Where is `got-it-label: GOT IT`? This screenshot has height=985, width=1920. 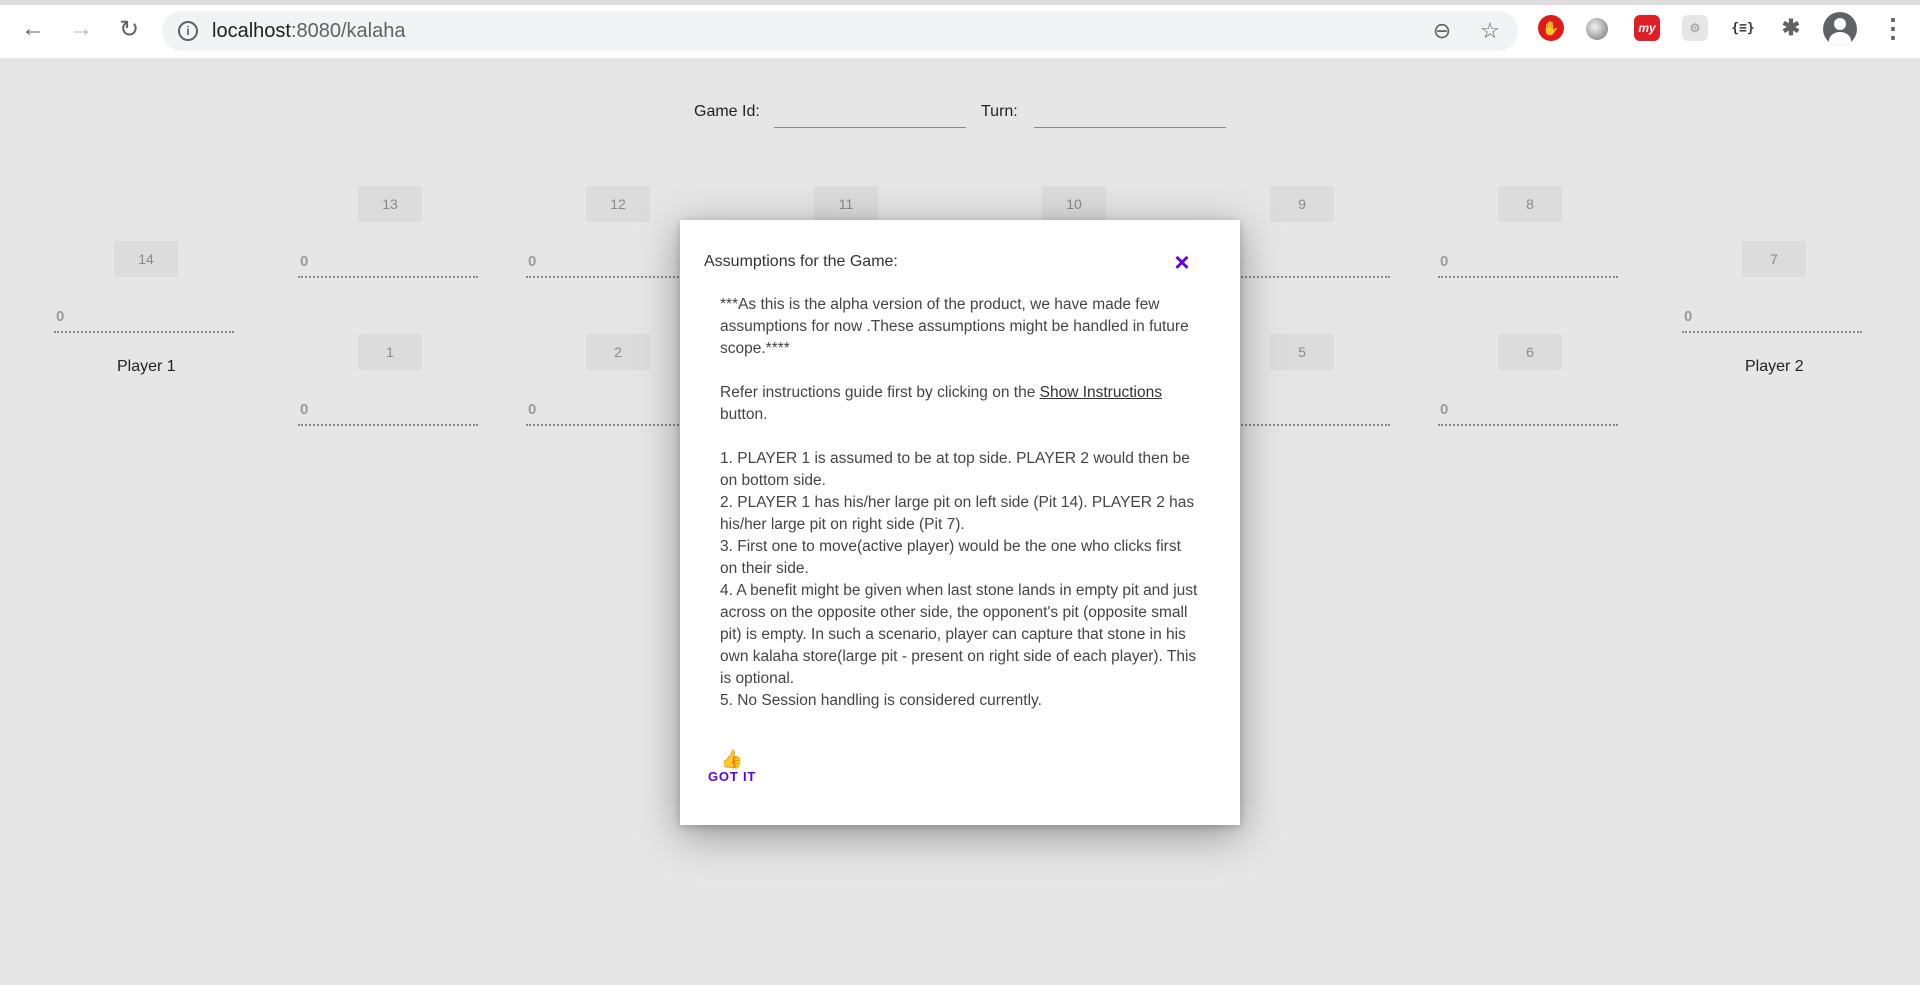 got-it-label: GOT IT is located at coordinates (732, 776).